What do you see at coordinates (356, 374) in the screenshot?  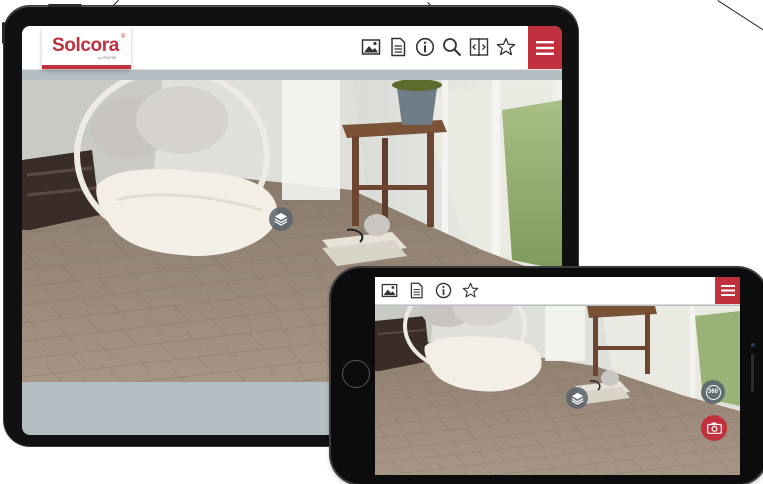 I see `home-button` at bounding box center [356, 374].